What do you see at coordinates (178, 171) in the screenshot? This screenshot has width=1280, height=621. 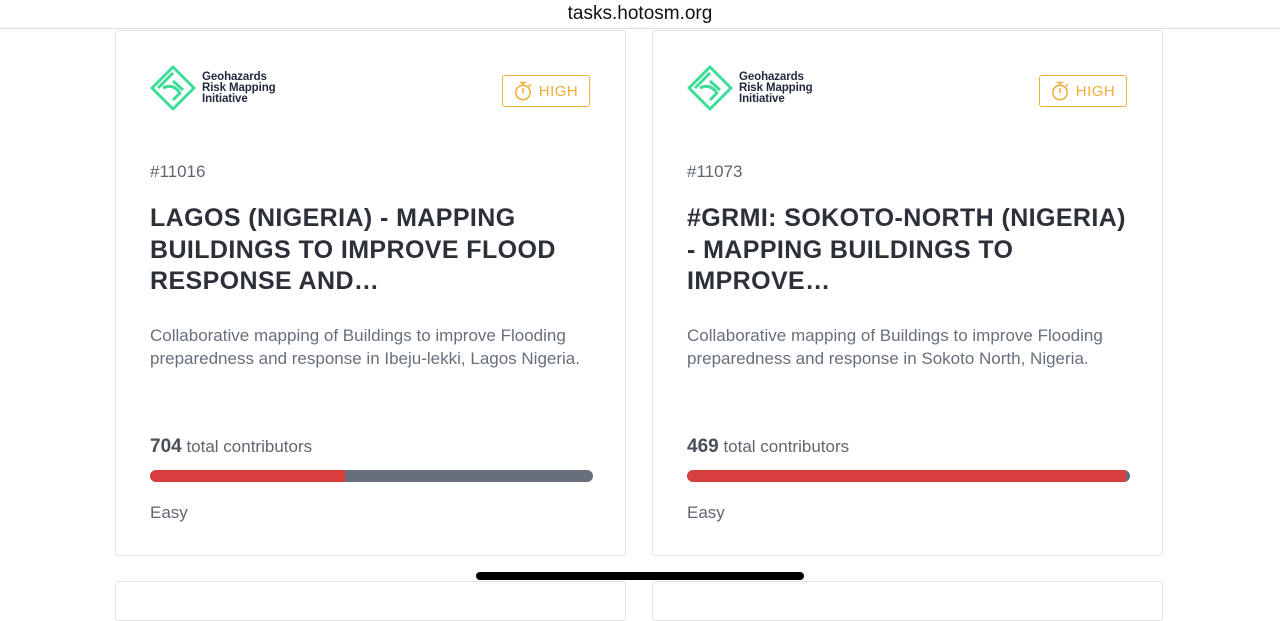 I see `project-id: #11016` at bounding box center [178, 171].